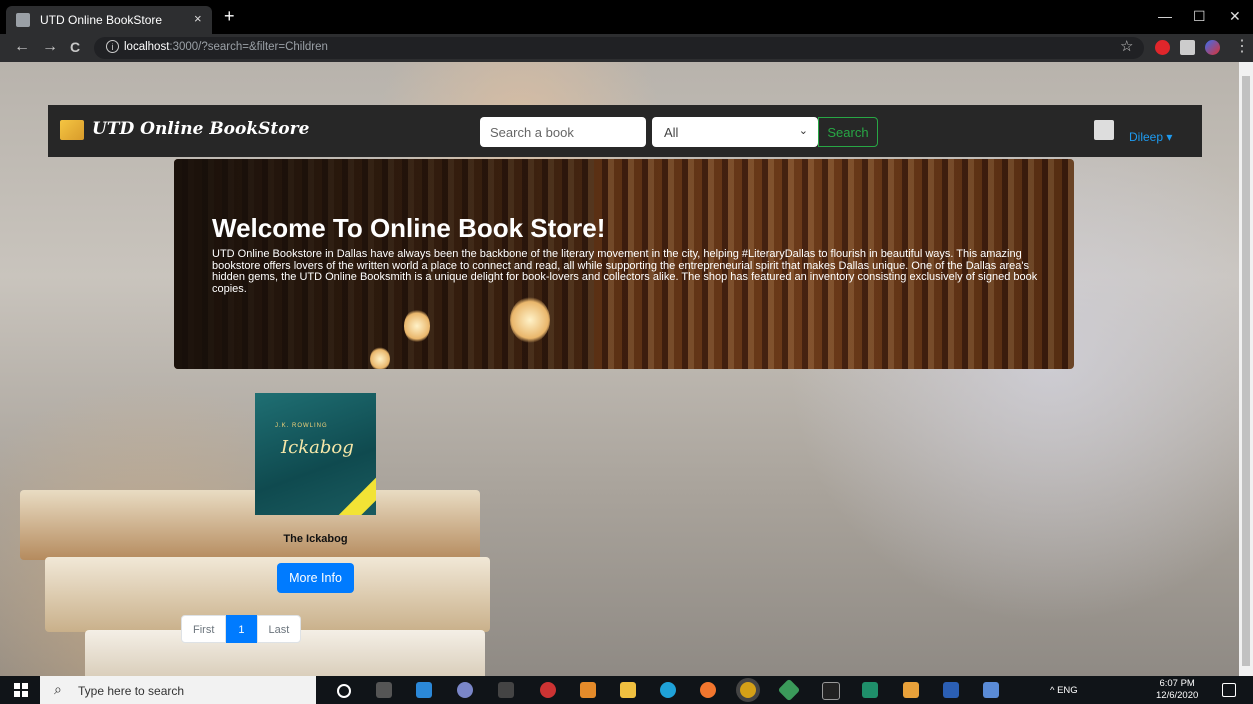  What do you see at coordinates (72, 130) in the screenshot?
I see `bookstore-logo-icon` at bounding box center [72, 130].